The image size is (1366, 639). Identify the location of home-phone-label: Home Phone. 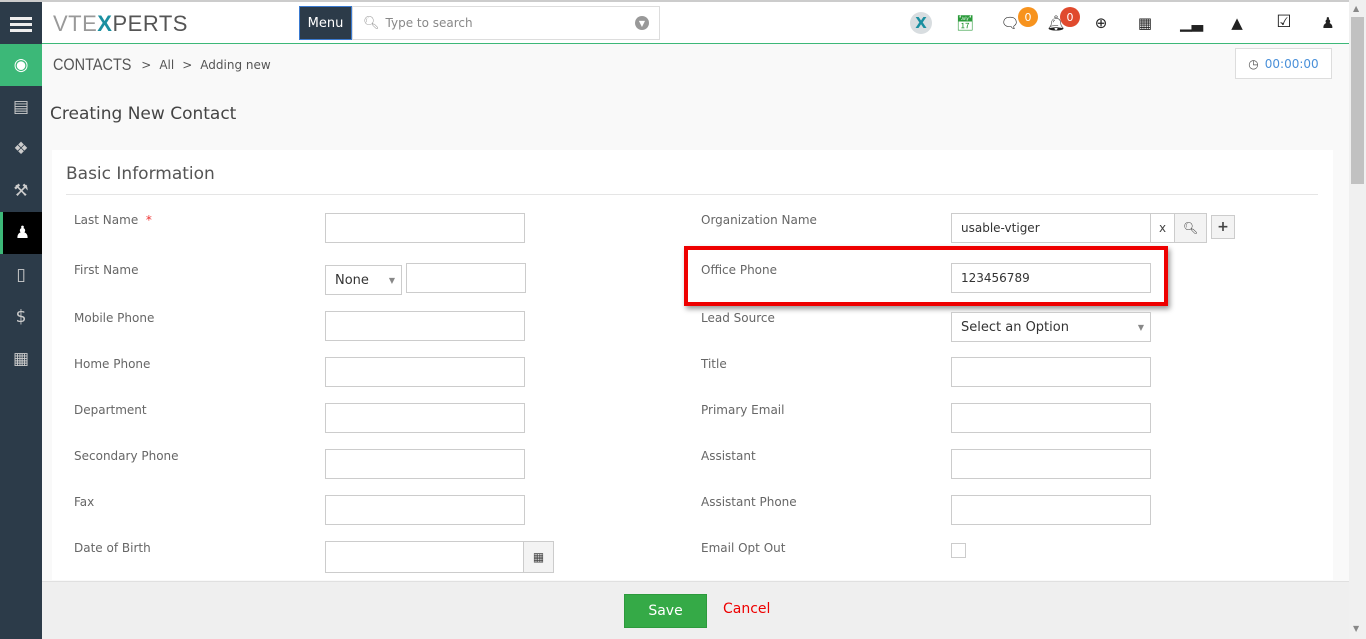
(112, 364).